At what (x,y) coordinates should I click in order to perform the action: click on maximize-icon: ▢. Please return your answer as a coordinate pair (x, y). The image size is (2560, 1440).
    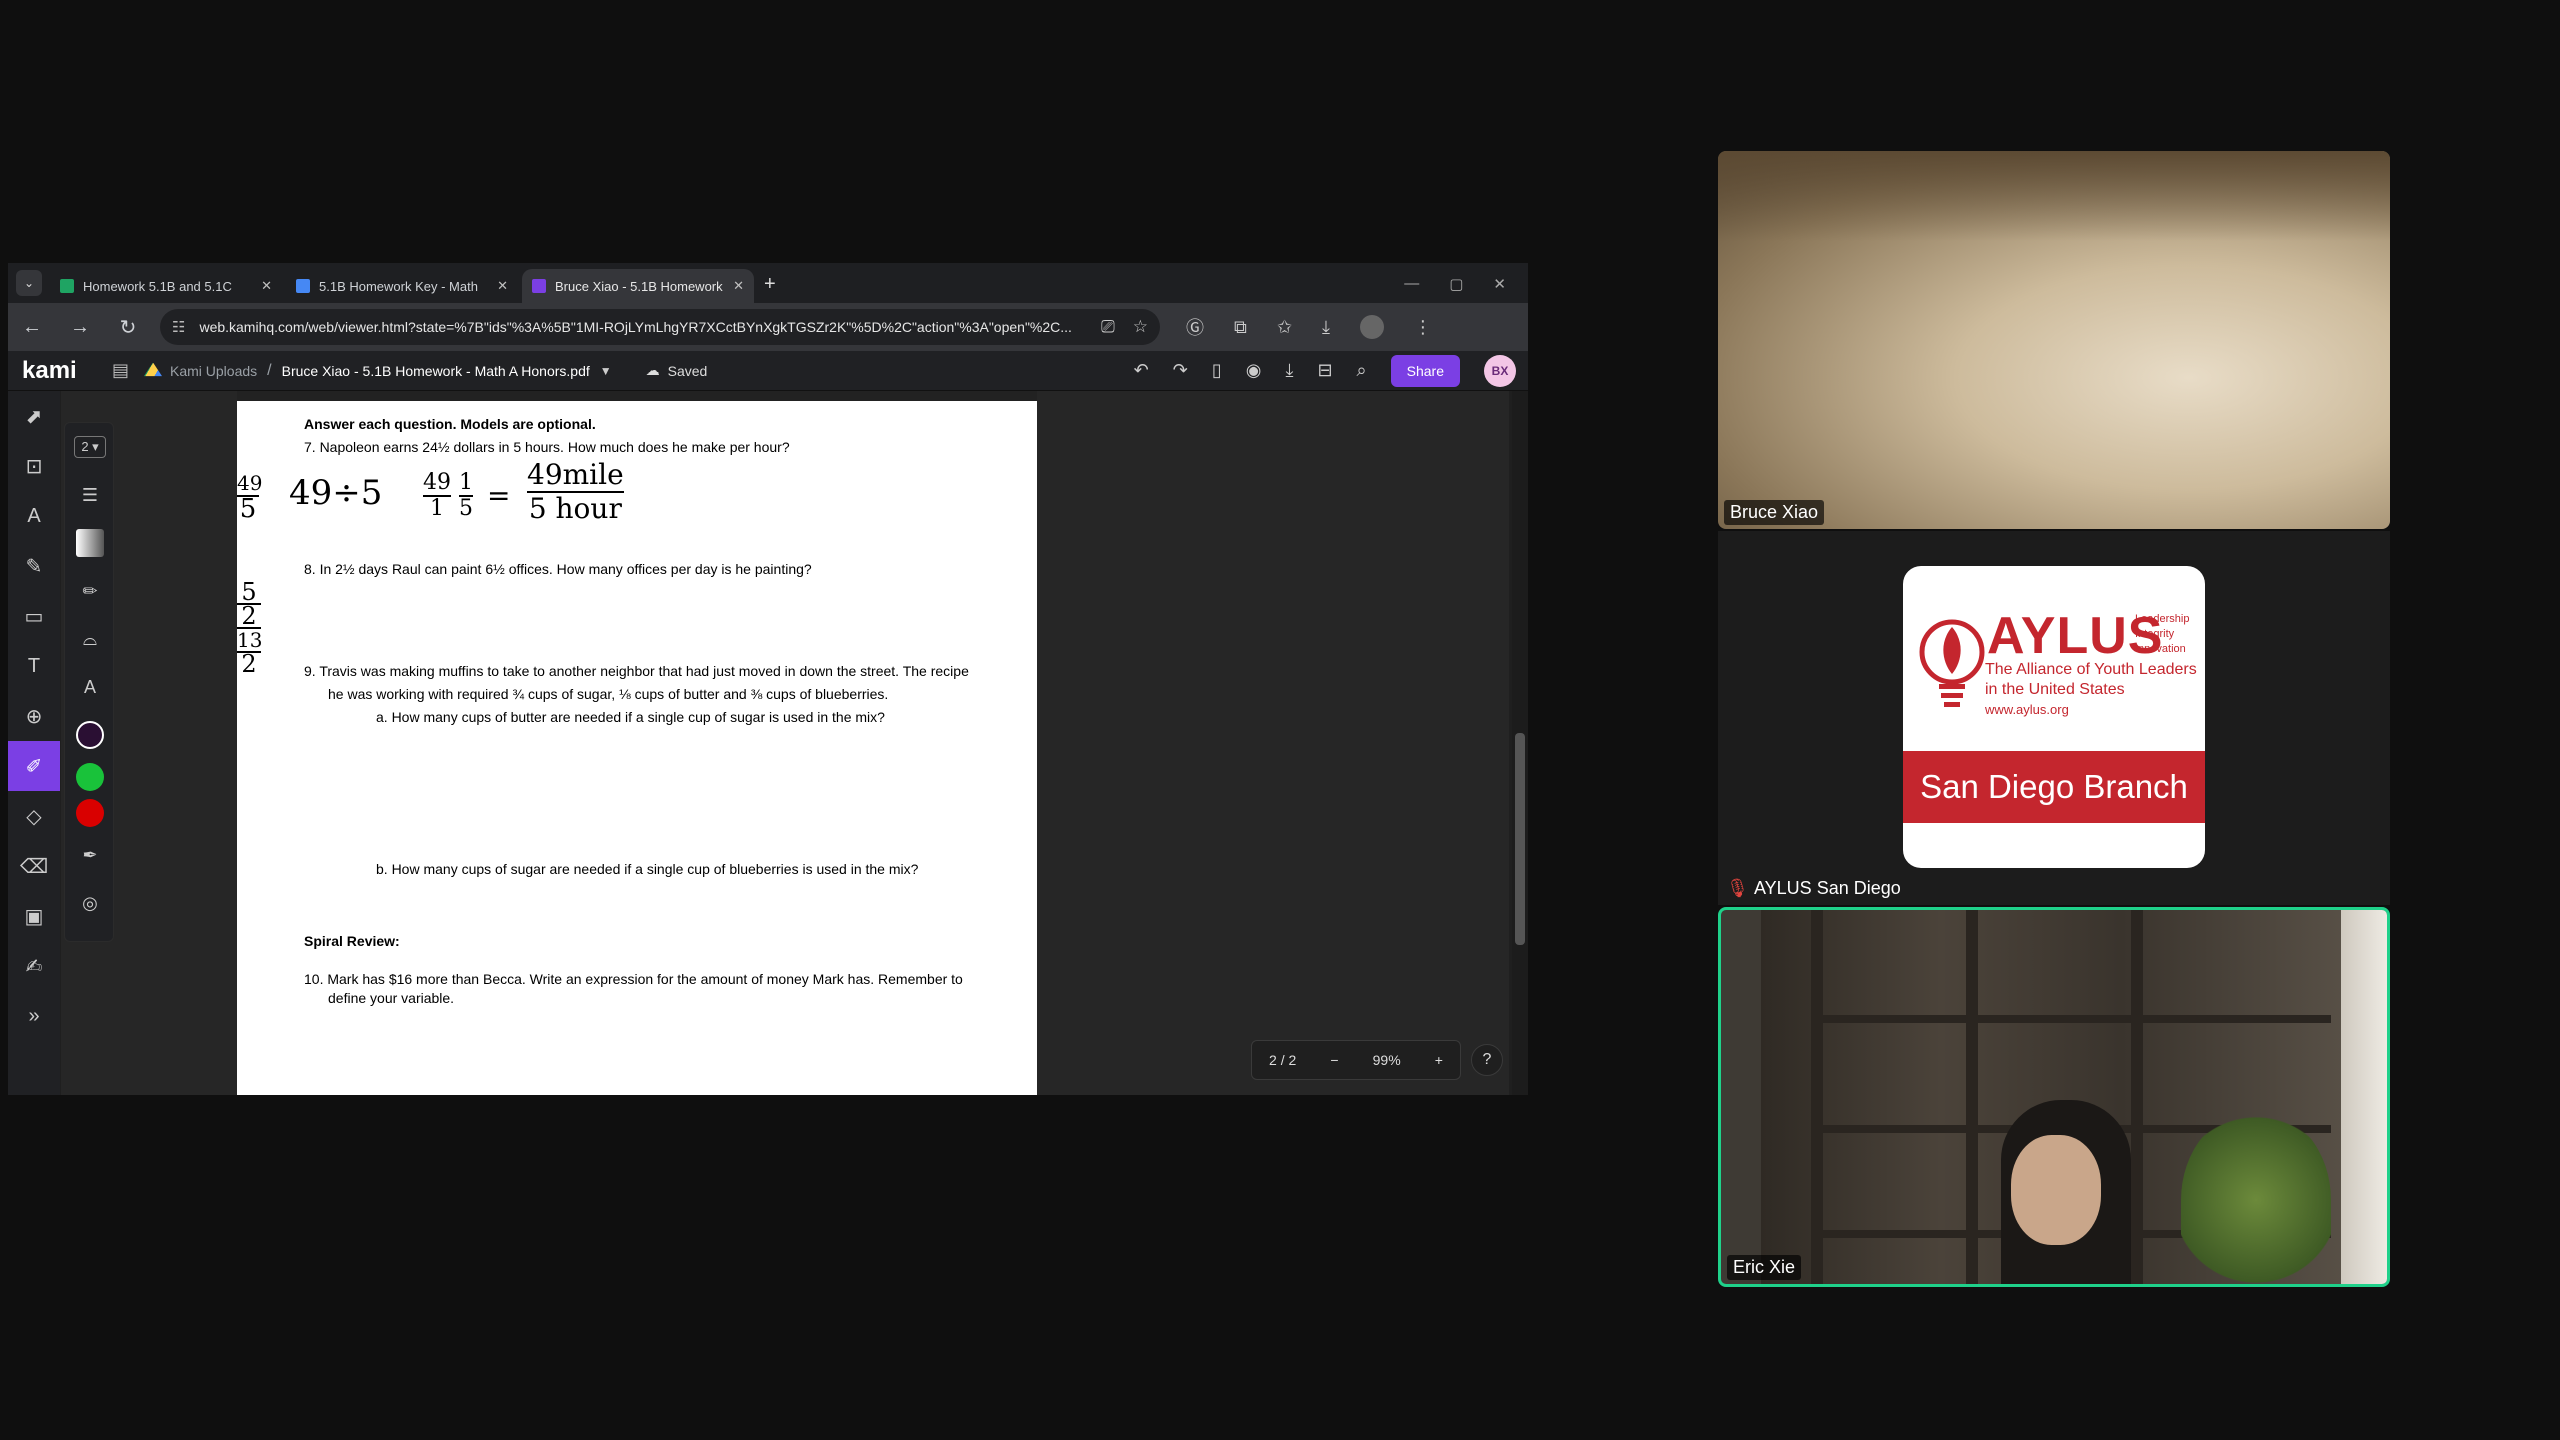
    Looking at the image, I should click on (1456, 284).